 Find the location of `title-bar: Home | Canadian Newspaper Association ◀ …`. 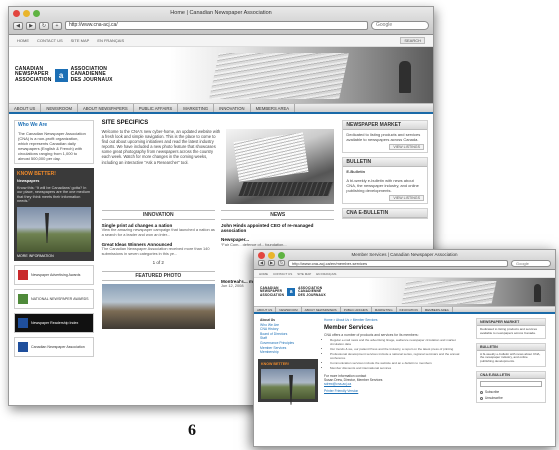

title-bar: Home | Canadian Newspaper Association ◀ … is located at coordinates (221, 21).